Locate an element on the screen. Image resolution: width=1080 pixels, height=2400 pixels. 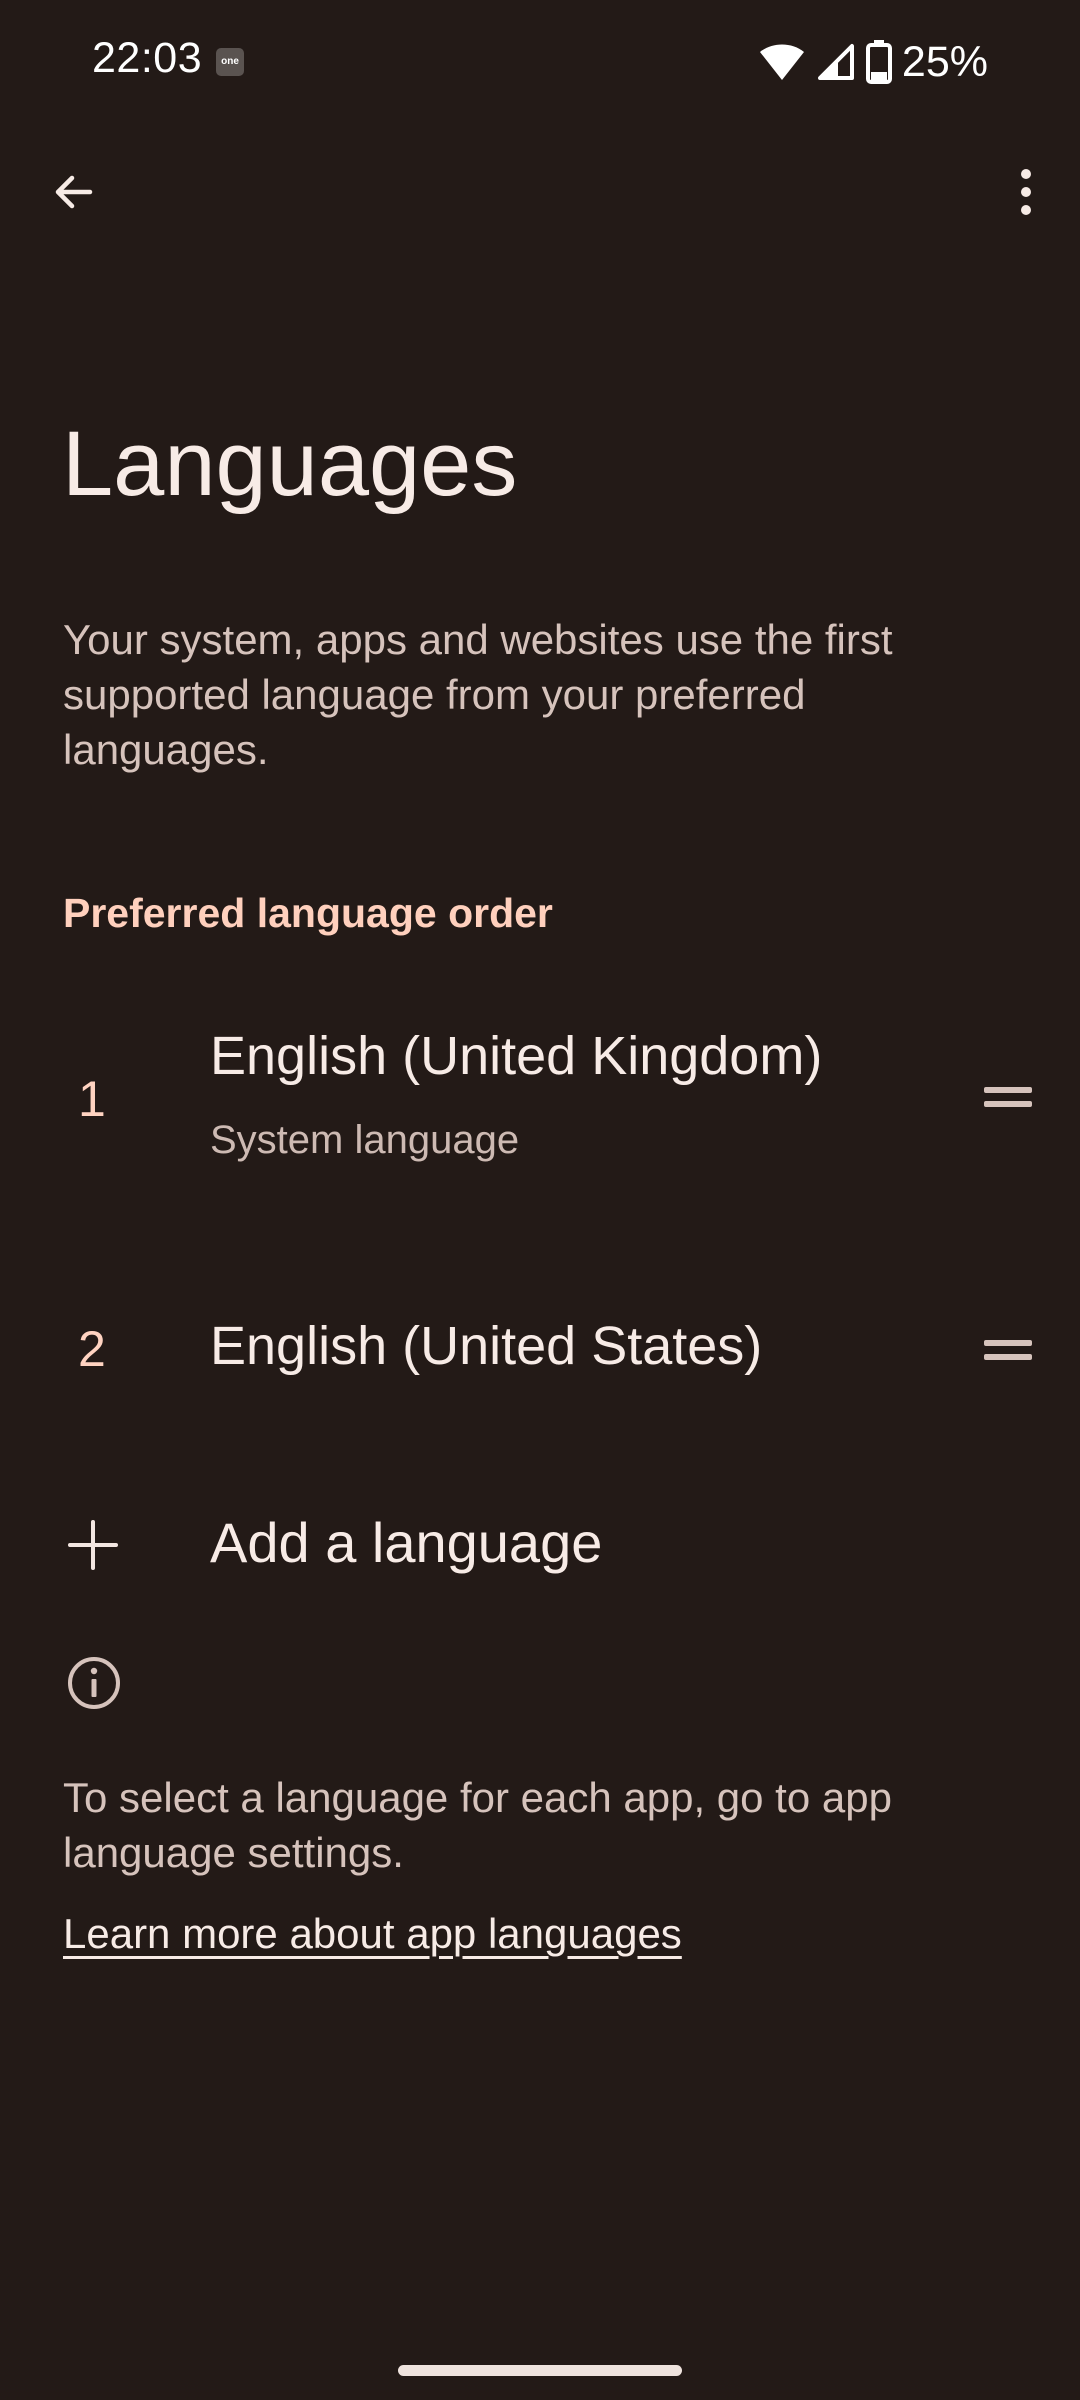
preferred-language-header: Preferred language order is located at coordinates (308, 913).